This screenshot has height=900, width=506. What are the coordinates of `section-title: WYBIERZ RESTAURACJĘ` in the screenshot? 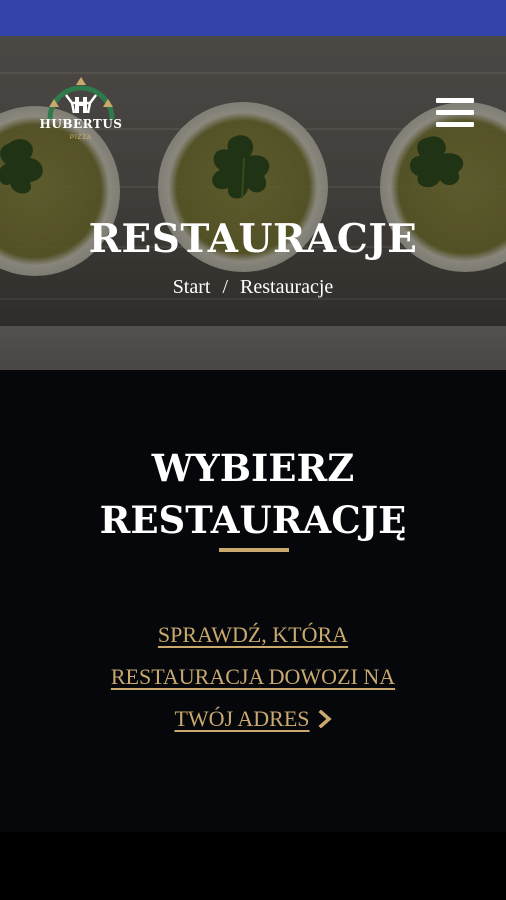 It's located at (253, 494).